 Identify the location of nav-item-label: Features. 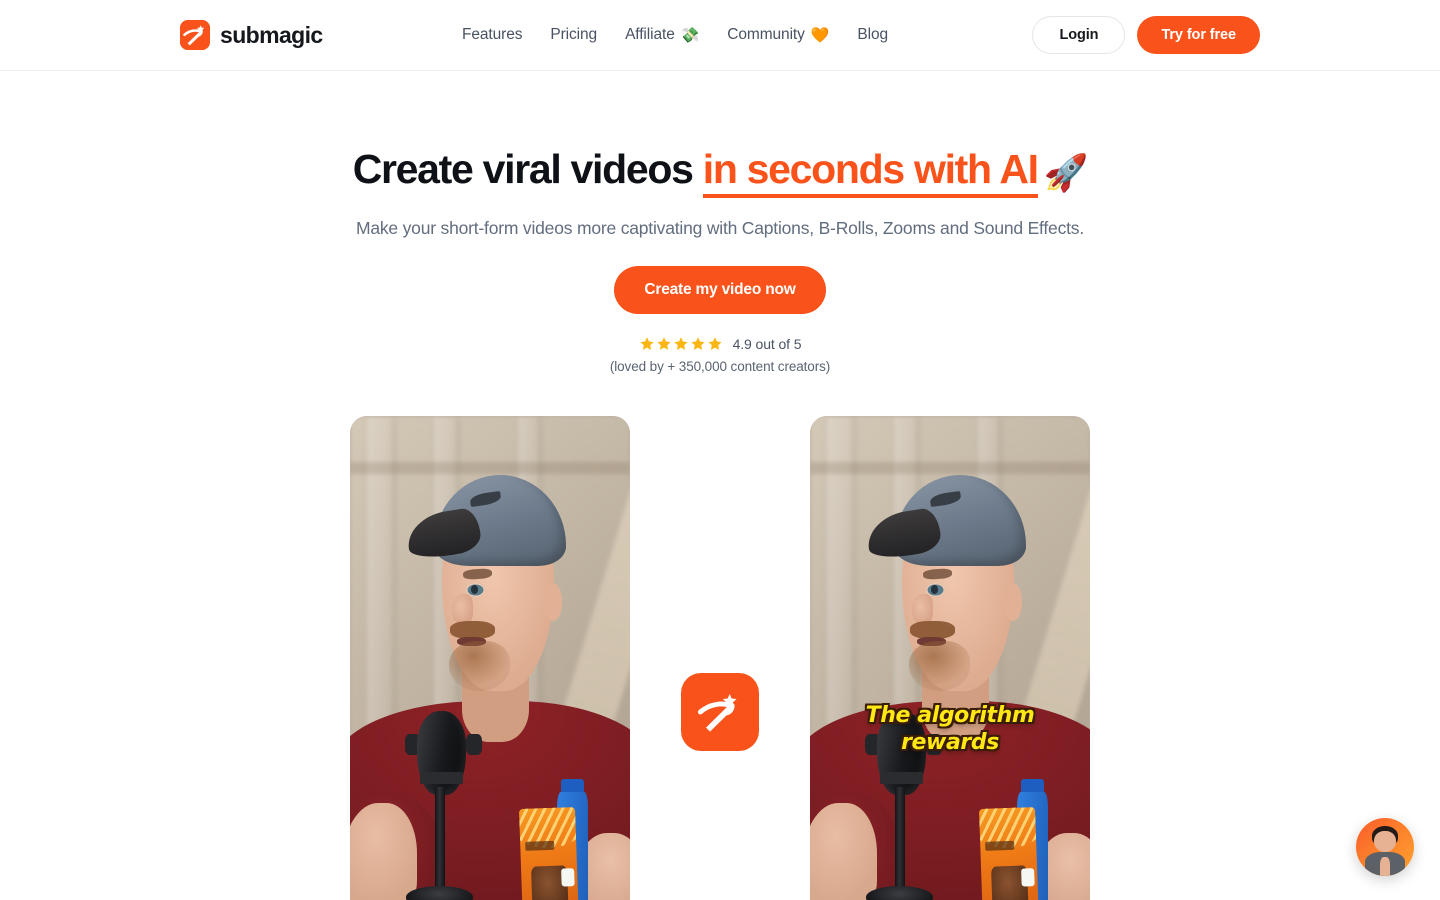
(492, 34).